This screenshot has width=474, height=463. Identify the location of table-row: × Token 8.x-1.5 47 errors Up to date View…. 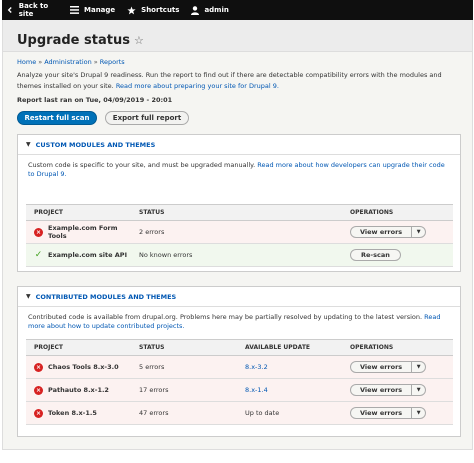
(239, 413).